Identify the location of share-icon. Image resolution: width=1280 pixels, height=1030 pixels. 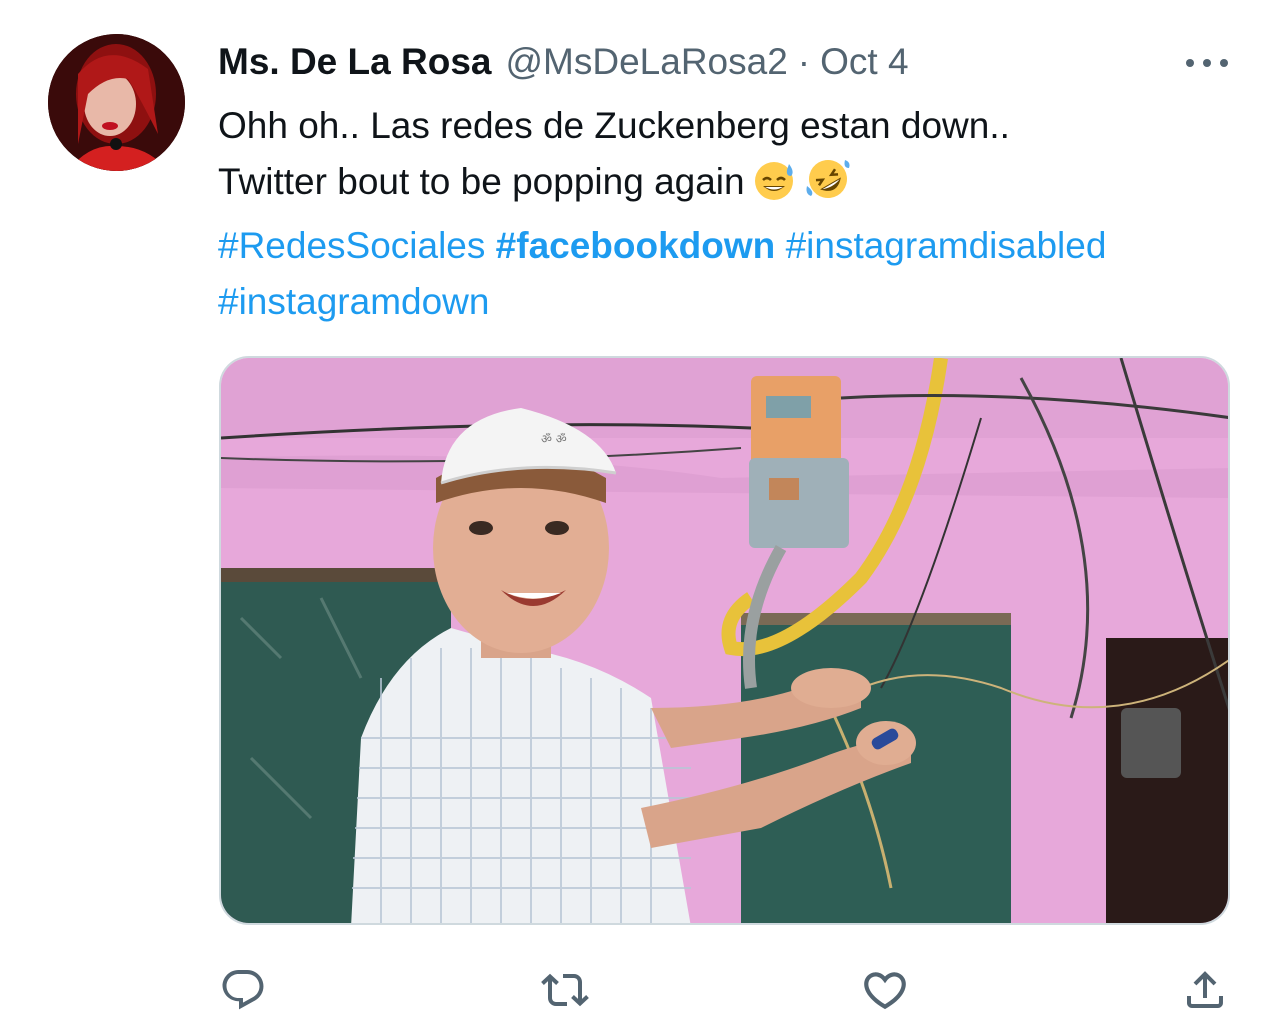
(1205, 989).